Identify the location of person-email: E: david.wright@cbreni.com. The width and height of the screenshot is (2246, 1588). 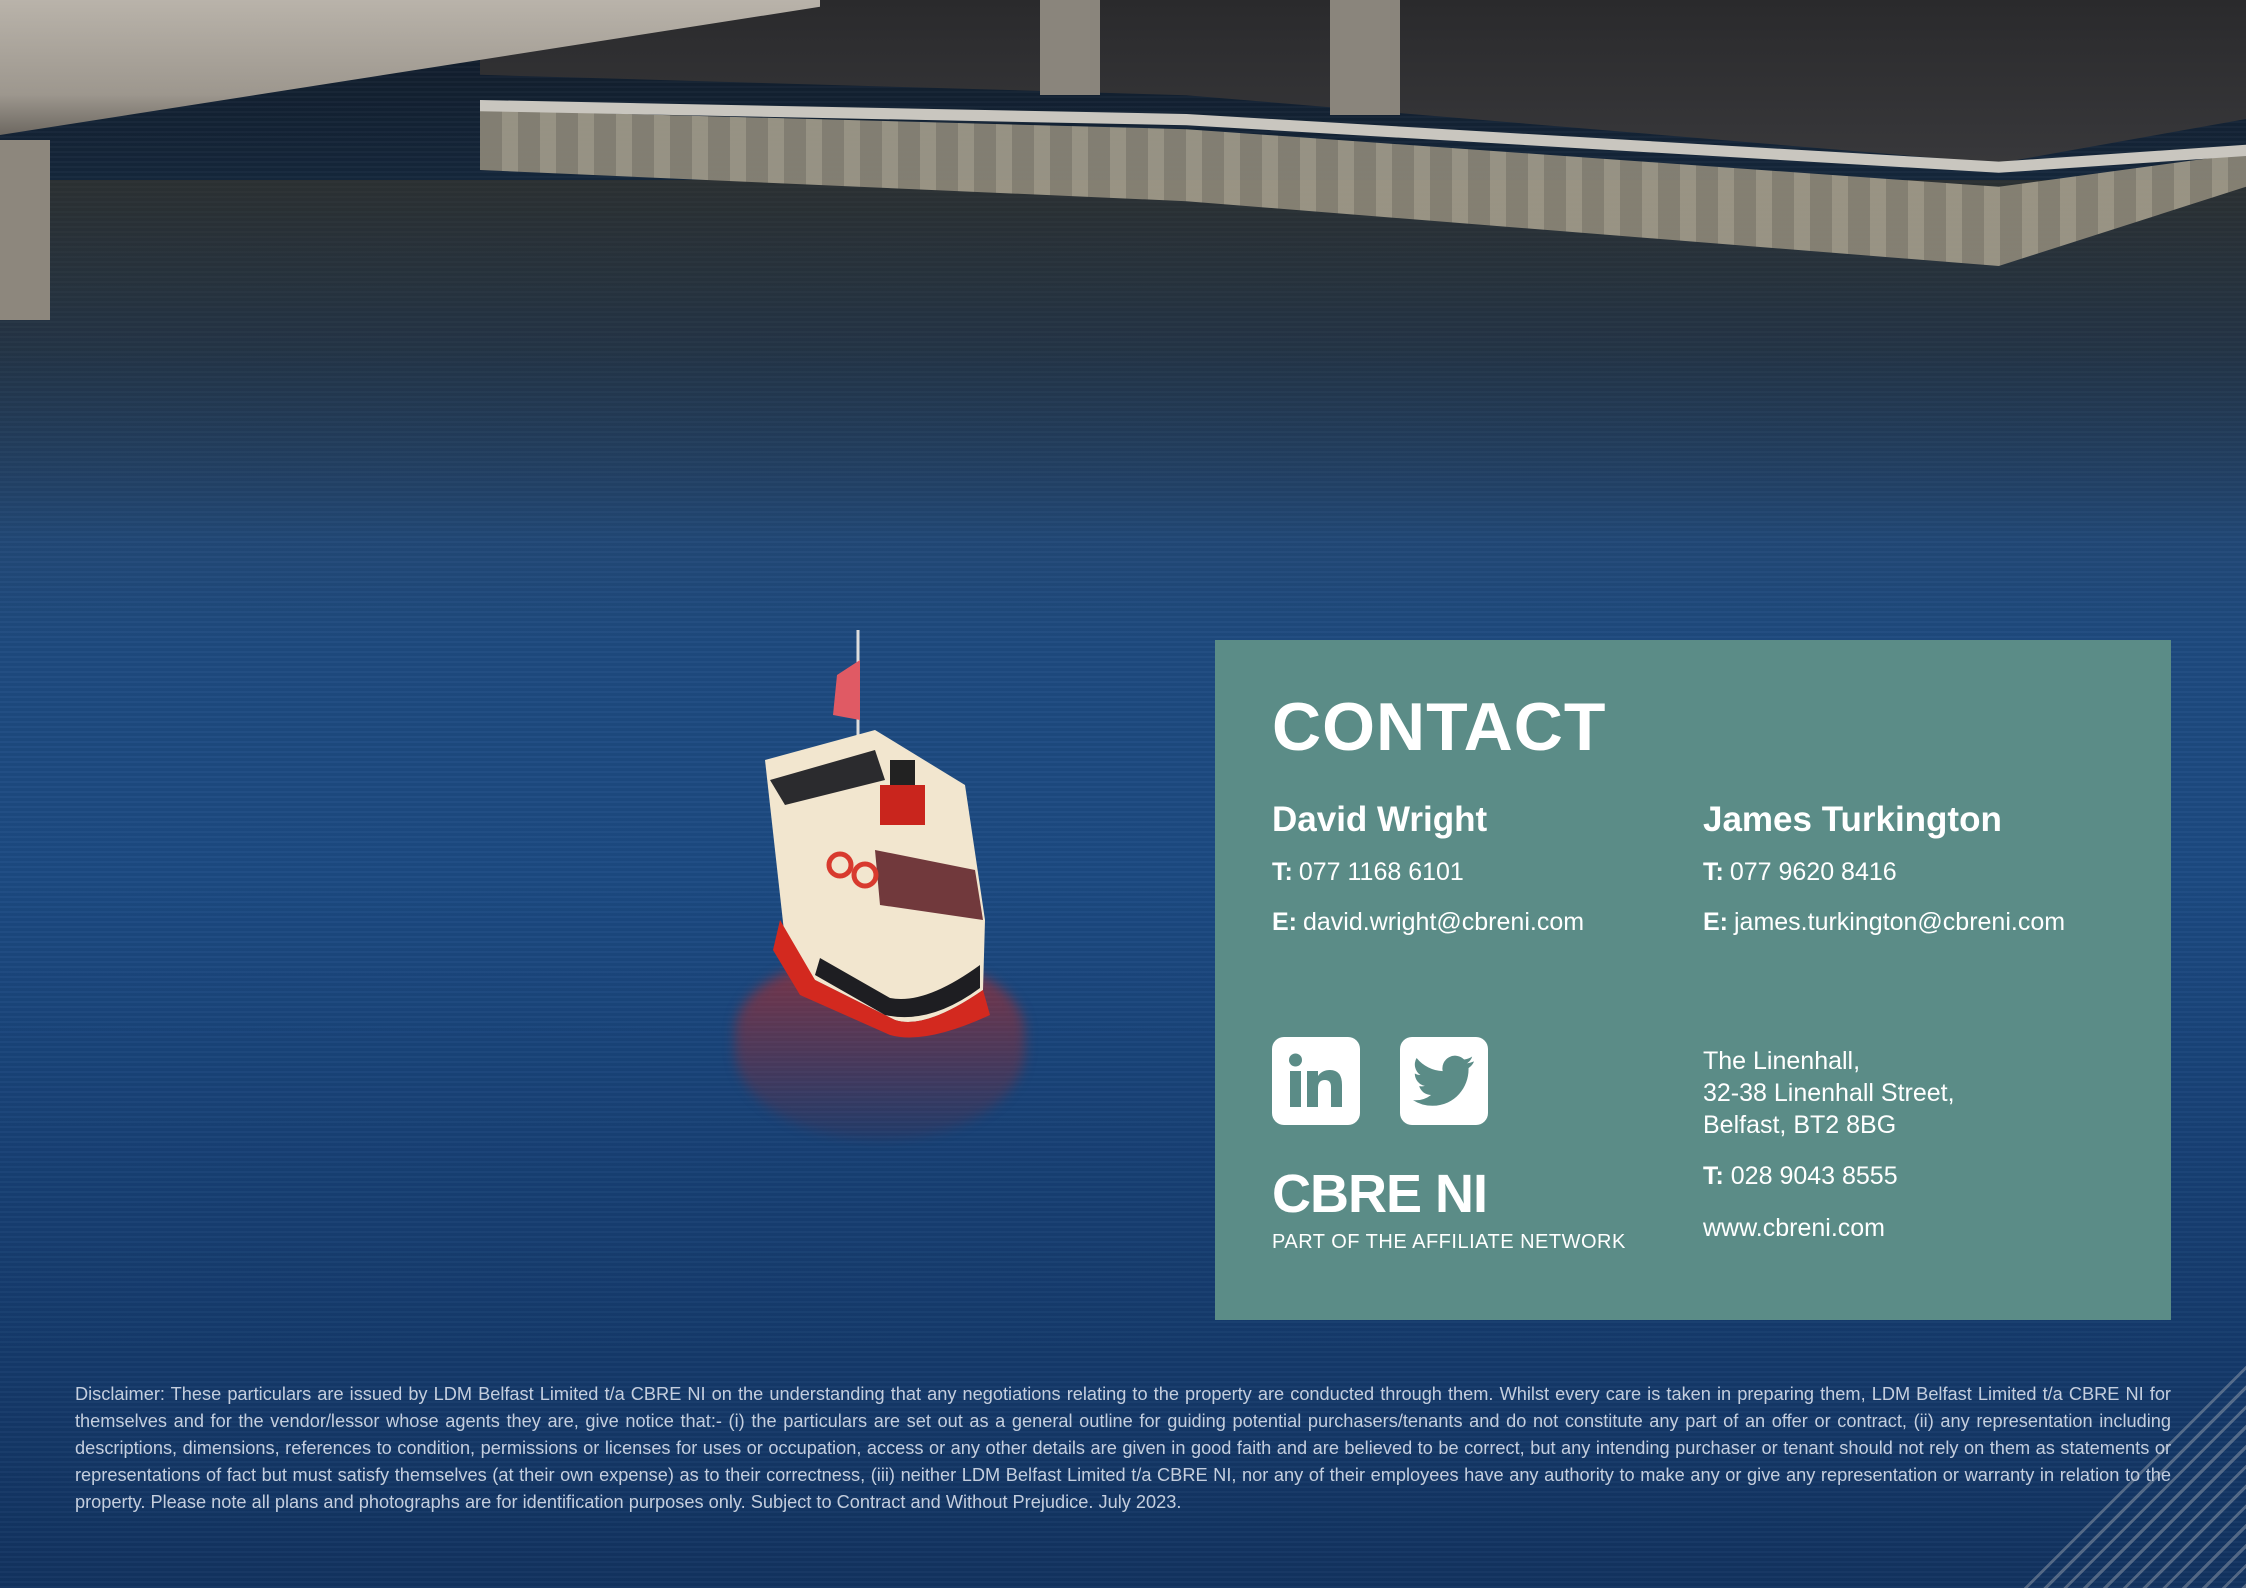
(1428, 922).